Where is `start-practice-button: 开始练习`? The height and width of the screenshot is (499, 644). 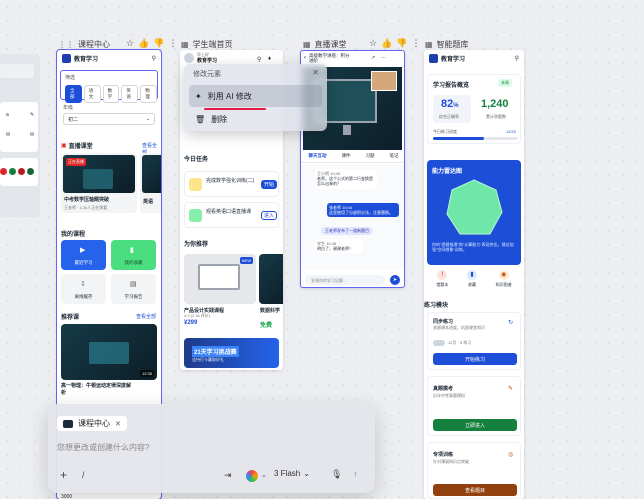
start-practice-button: 开始练习 is located at coordinates (475, 359).